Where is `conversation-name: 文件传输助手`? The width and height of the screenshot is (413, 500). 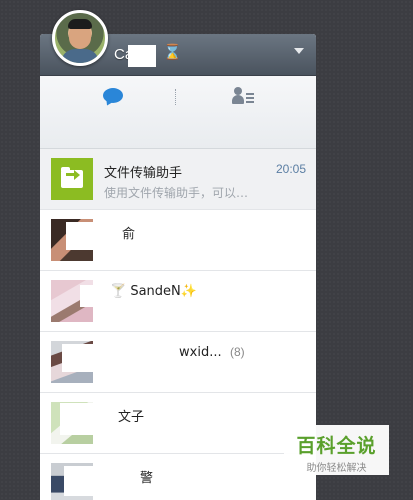
conversation-name: 文件传输助手 is located at coordinates (143, 173).